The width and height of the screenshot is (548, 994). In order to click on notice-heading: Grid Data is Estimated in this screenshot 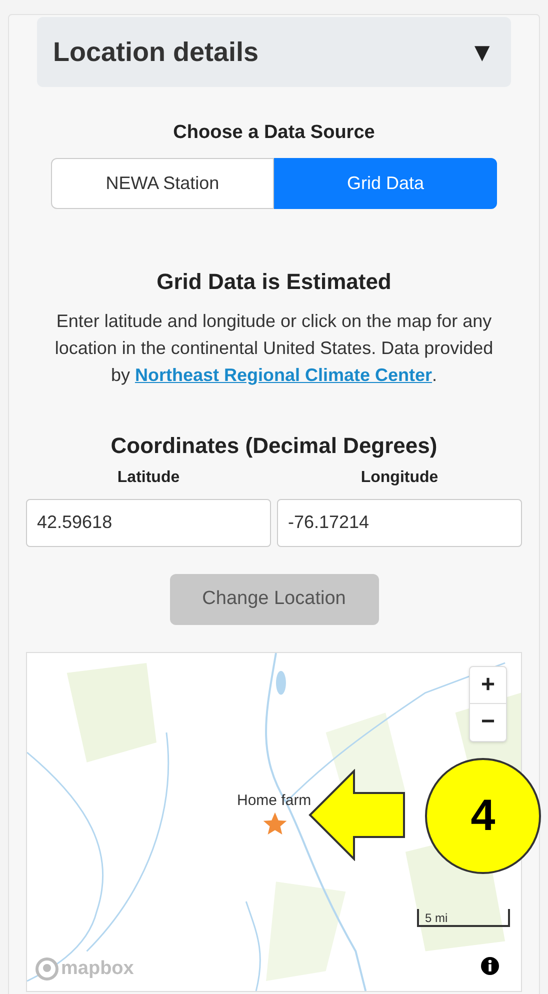, I will do `click(274, 282)`.